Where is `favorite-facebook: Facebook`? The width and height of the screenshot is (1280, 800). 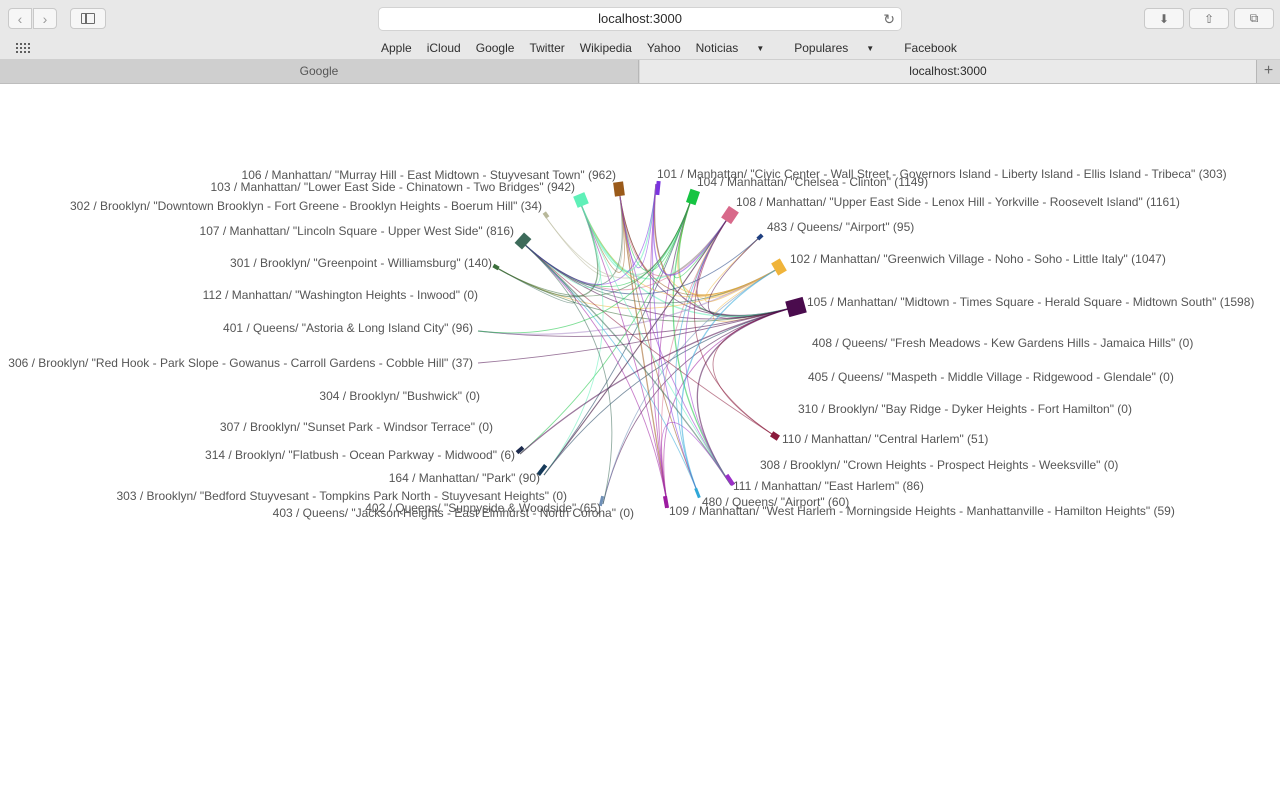
favorite-facebook: Facebook is located at coordinates (930, 48).